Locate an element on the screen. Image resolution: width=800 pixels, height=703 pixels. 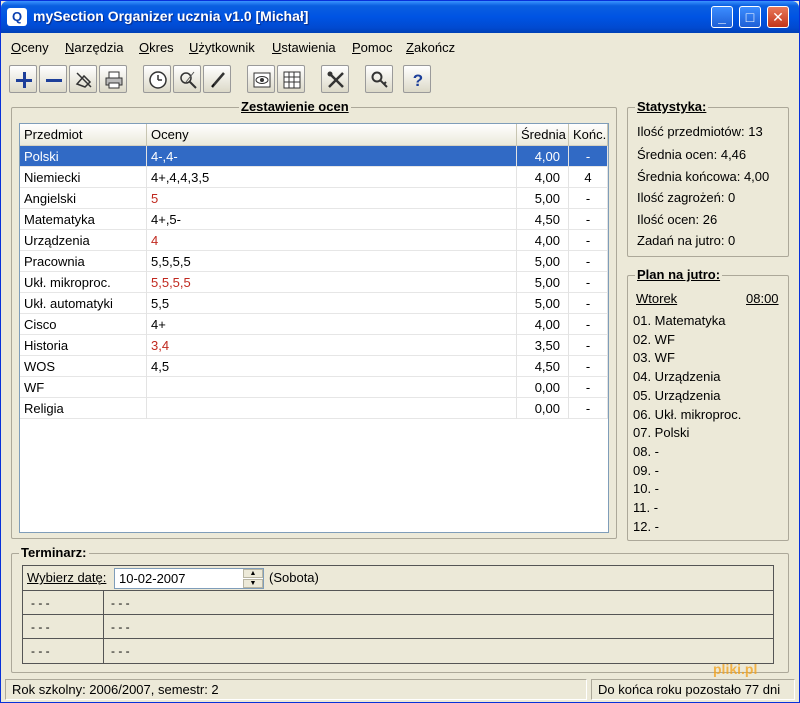
tools-button is located at coordinates (335, 79).